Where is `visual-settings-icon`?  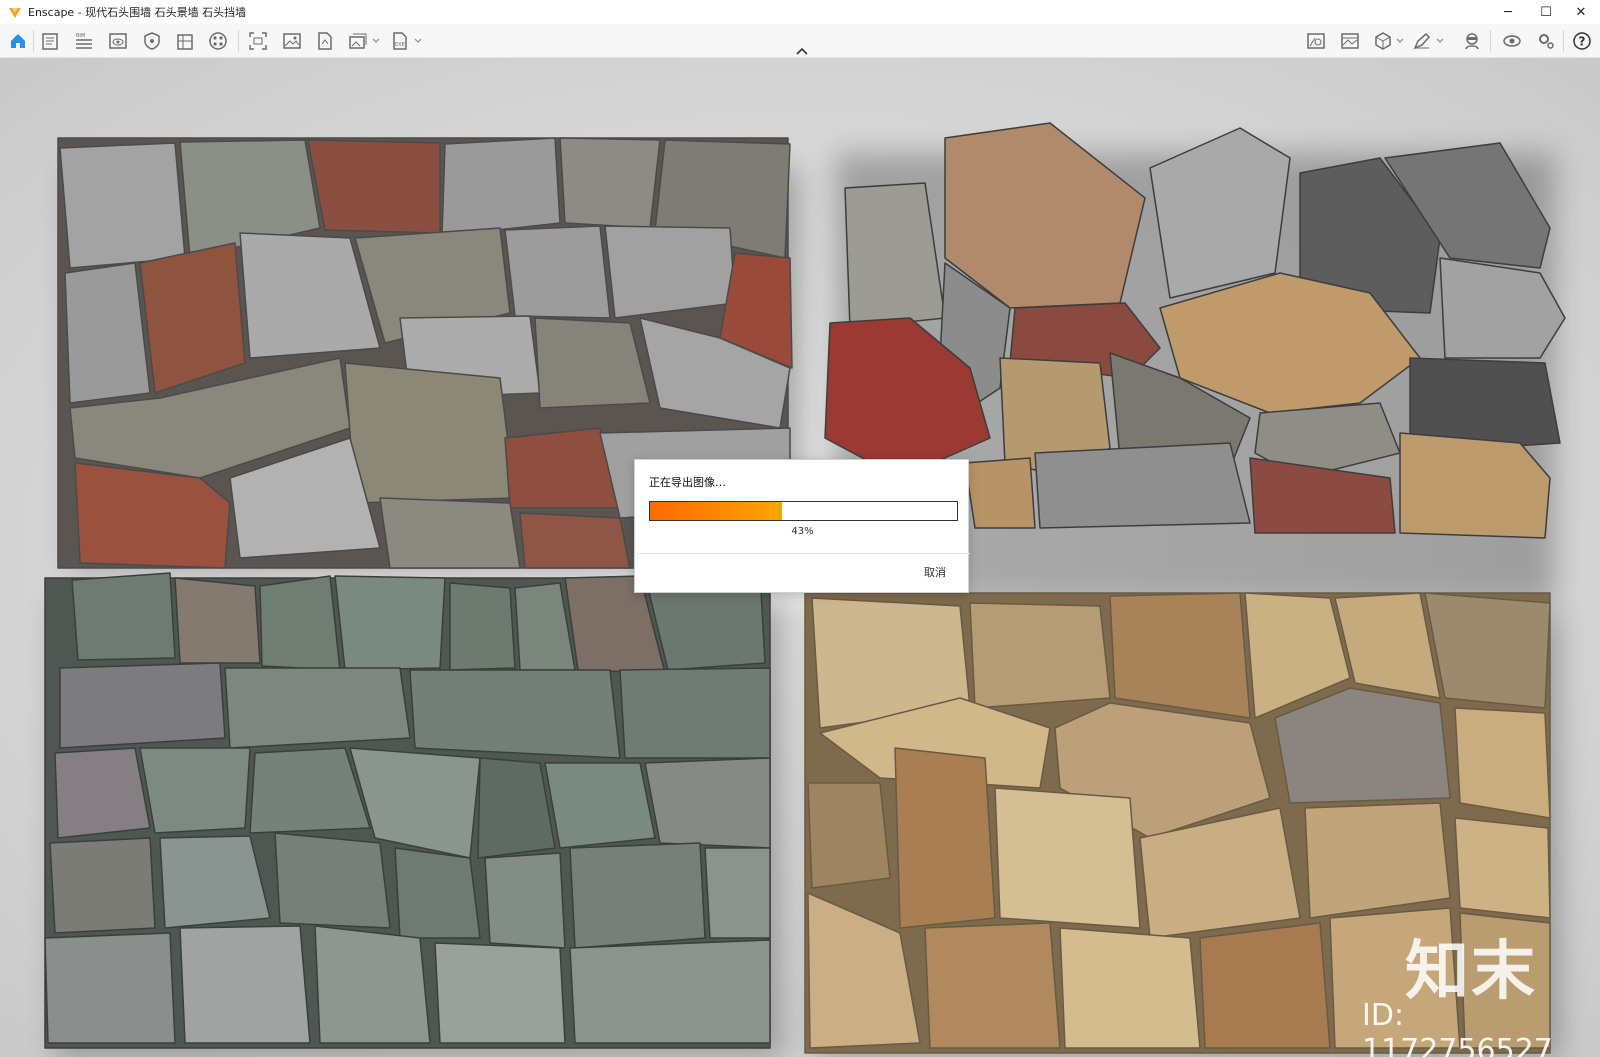
visual-settings-icon is located at coordinates (1512, 41).